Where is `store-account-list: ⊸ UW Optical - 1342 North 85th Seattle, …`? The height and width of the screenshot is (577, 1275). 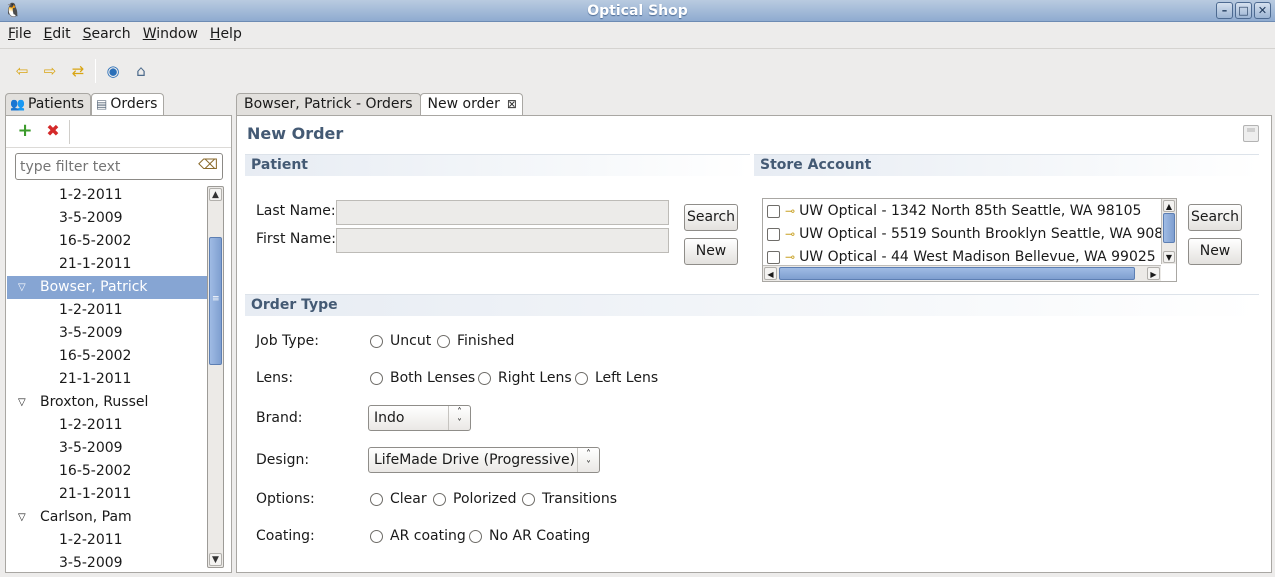
store-account-list: ⊸ UW Optical - 1342 North 85th Seattle, … is located at coordinates (969, 240).